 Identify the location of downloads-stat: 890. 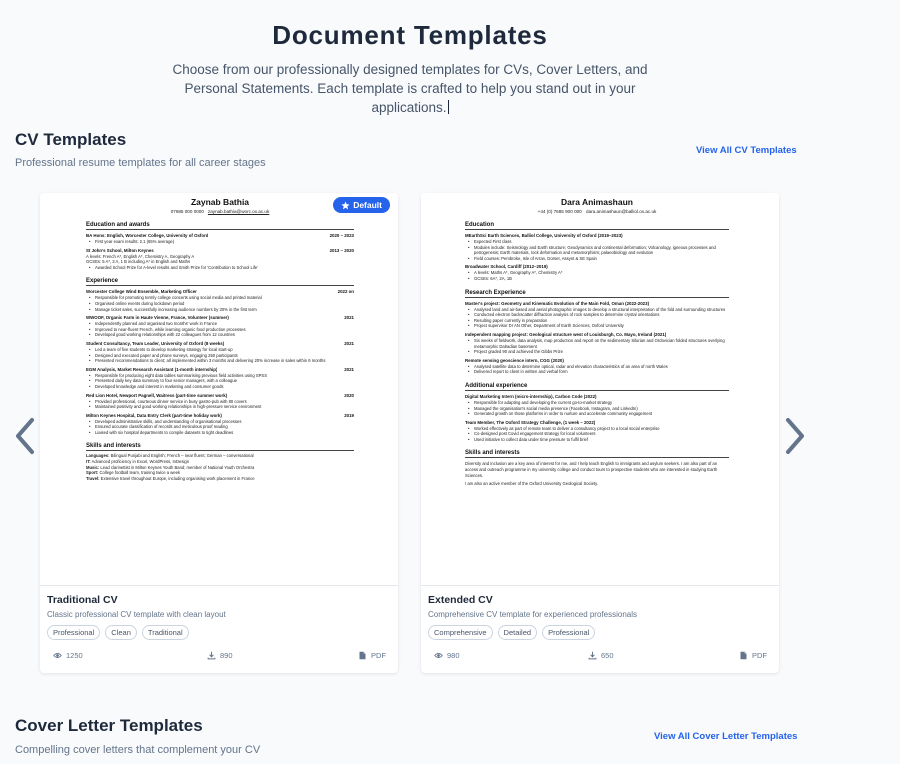
(220, 655).